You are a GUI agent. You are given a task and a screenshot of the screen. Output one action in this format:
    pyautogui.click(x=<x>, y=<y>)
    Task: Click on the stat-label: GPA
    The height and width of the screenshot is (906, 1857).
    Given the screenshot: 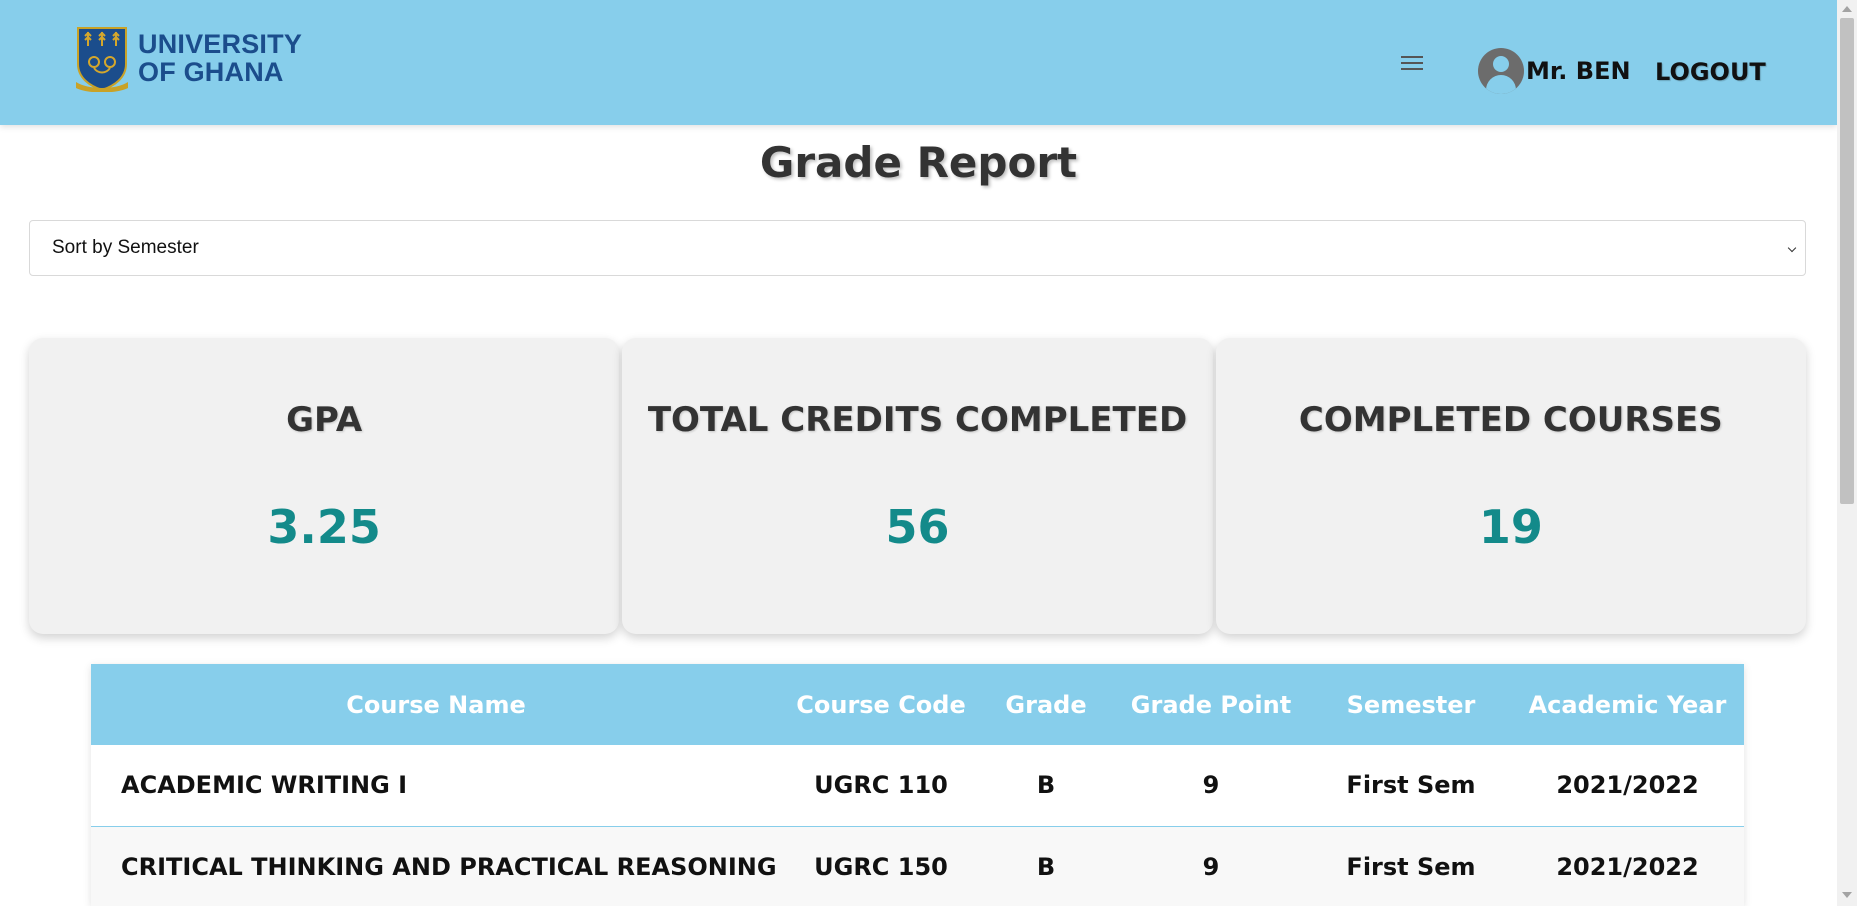 What is the action you would take?
    pyautogui.click(x=324, y=420)
    